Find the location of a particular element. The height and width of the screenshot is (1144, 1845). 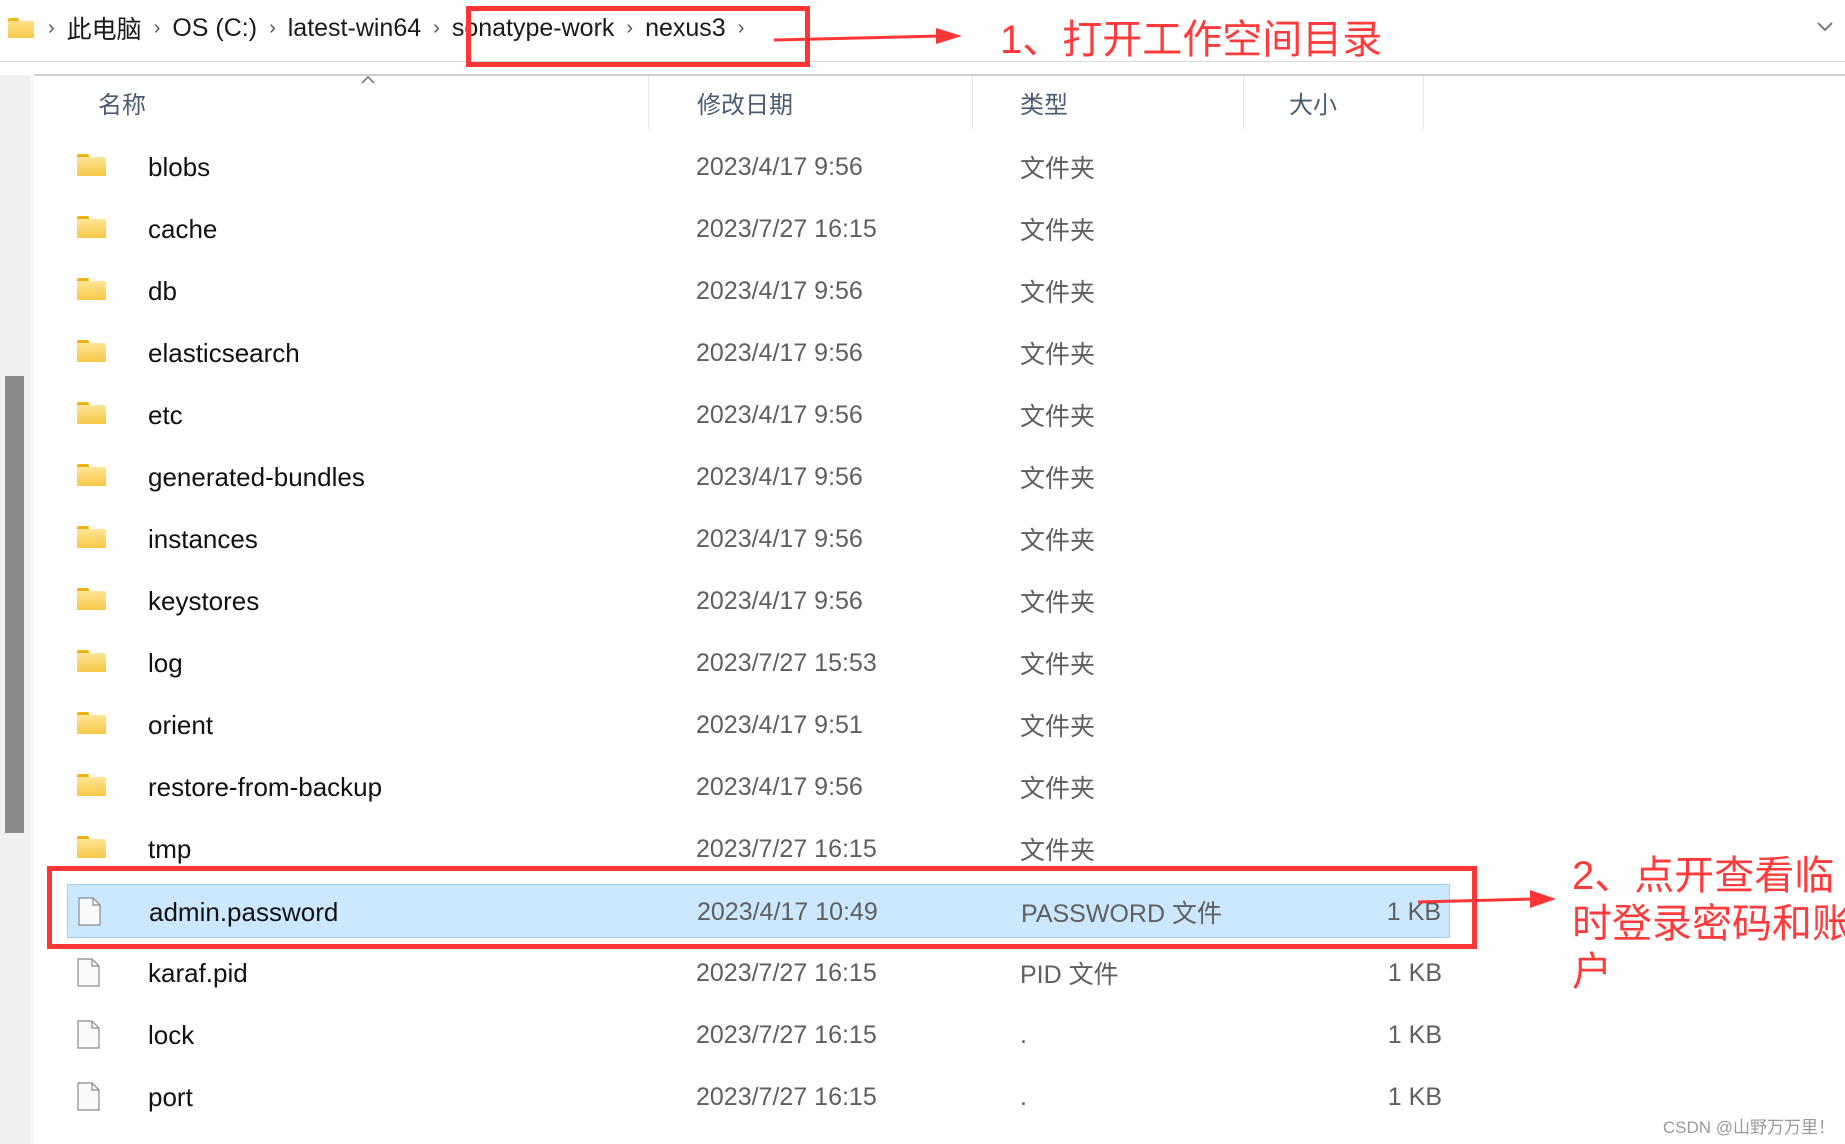

annotation-step2-line3: 户 is located at coordinates (1592, 972).